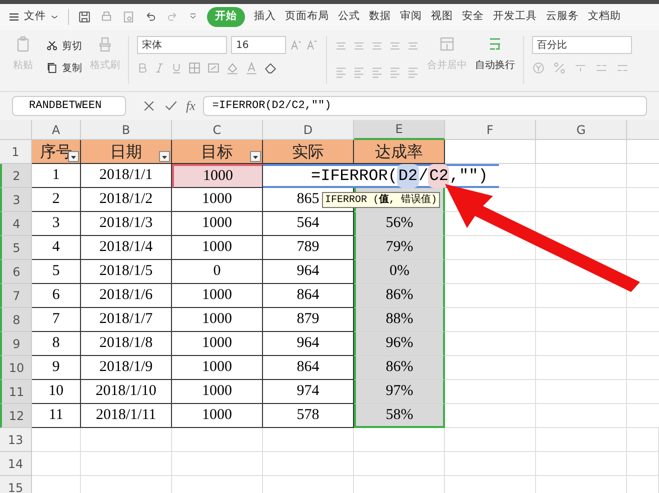  What do you see at coordinates (182, 45) in the screenshot?
I see `font-field: 宋体` at bounding box center [182, 45].